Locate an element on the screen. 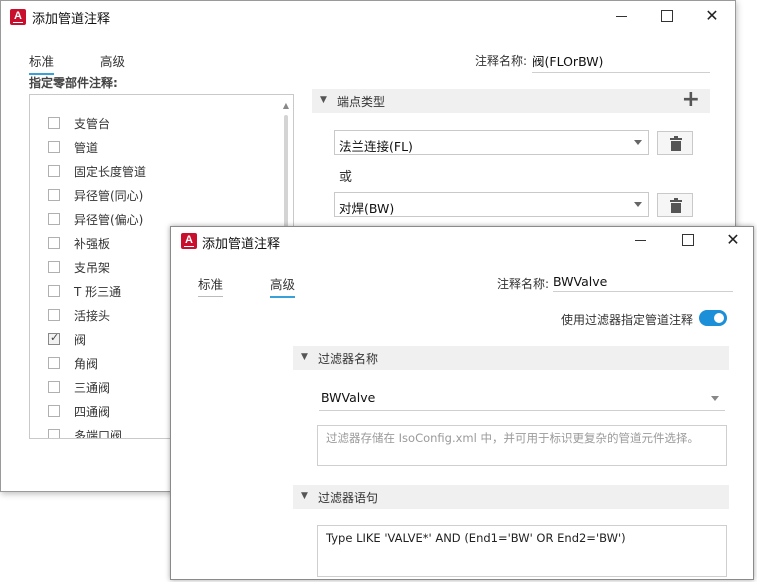 The width and height of the screenshot is (757, 582). filter-statement-section-header: ▼ 过滤器语句 is located at coordinates (511, 497).